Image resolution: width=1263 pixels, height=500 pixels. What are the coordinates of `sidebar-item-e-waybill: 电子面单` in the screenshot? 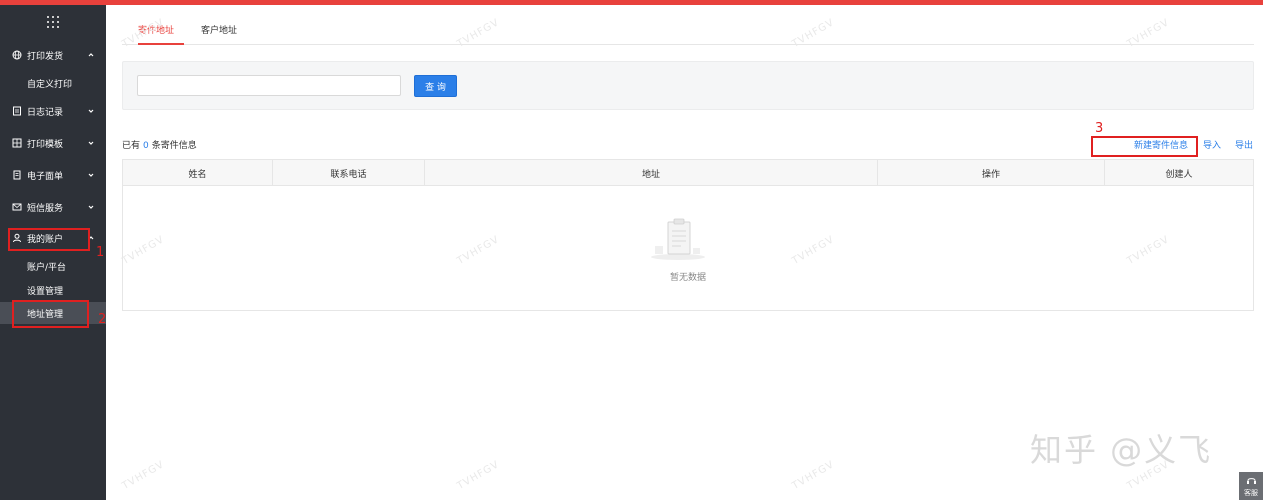 It's located at (53, 175).